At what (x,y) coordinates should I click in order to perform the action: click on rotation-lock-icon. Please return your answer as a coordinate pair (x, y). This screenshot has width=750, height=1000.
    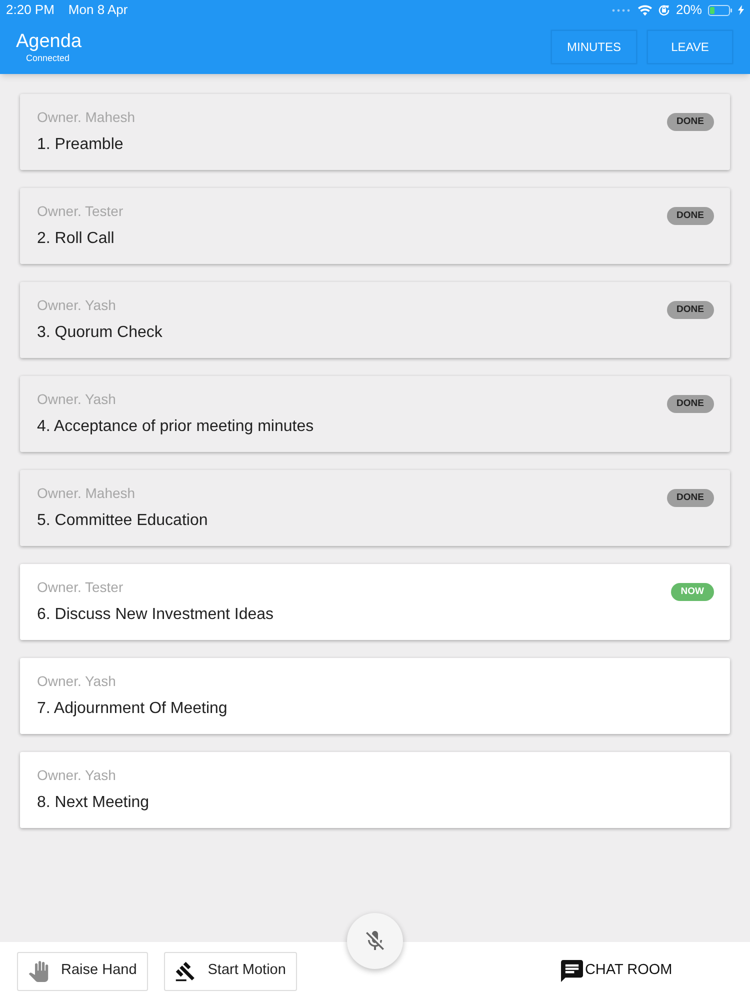
    Looking at the image, I should click on (664, 10).